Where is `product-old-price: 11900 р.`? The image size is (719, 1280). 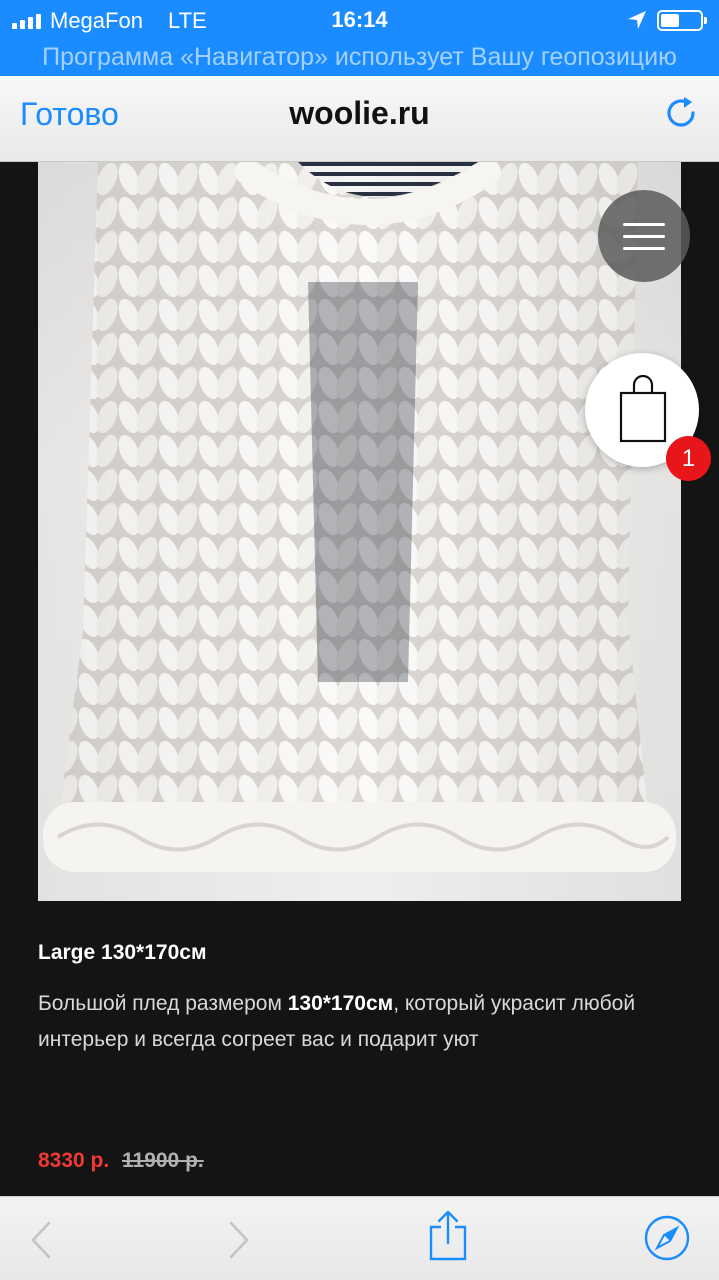 product-old-price: 11900 р. is located at coordinates (163, 1160).